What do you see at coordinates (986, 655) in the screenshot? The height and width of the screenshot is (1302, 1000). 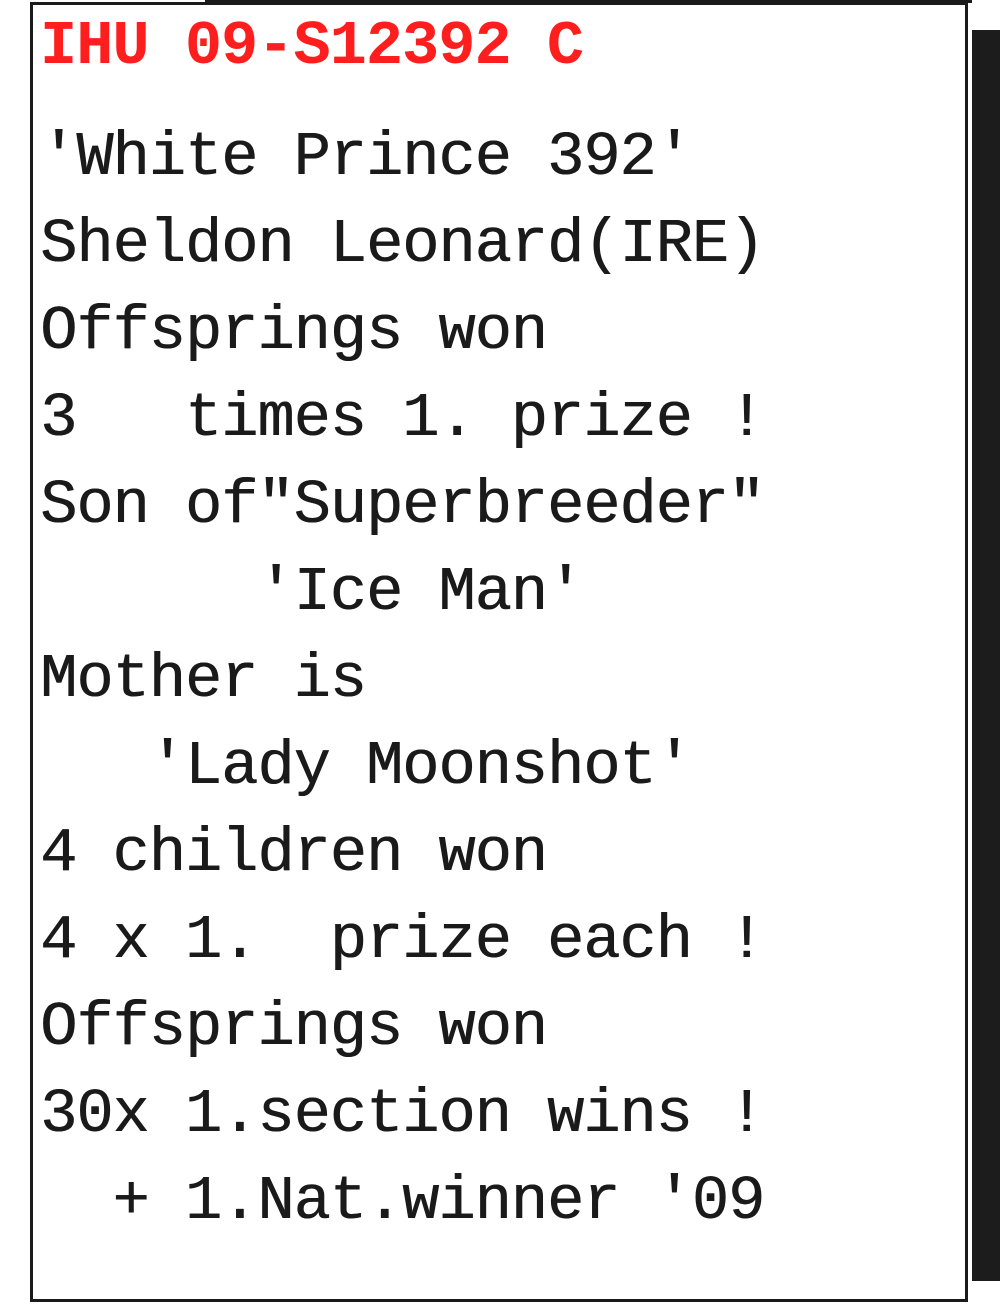 I see `card-shadow` at bounding box center [986, 655].